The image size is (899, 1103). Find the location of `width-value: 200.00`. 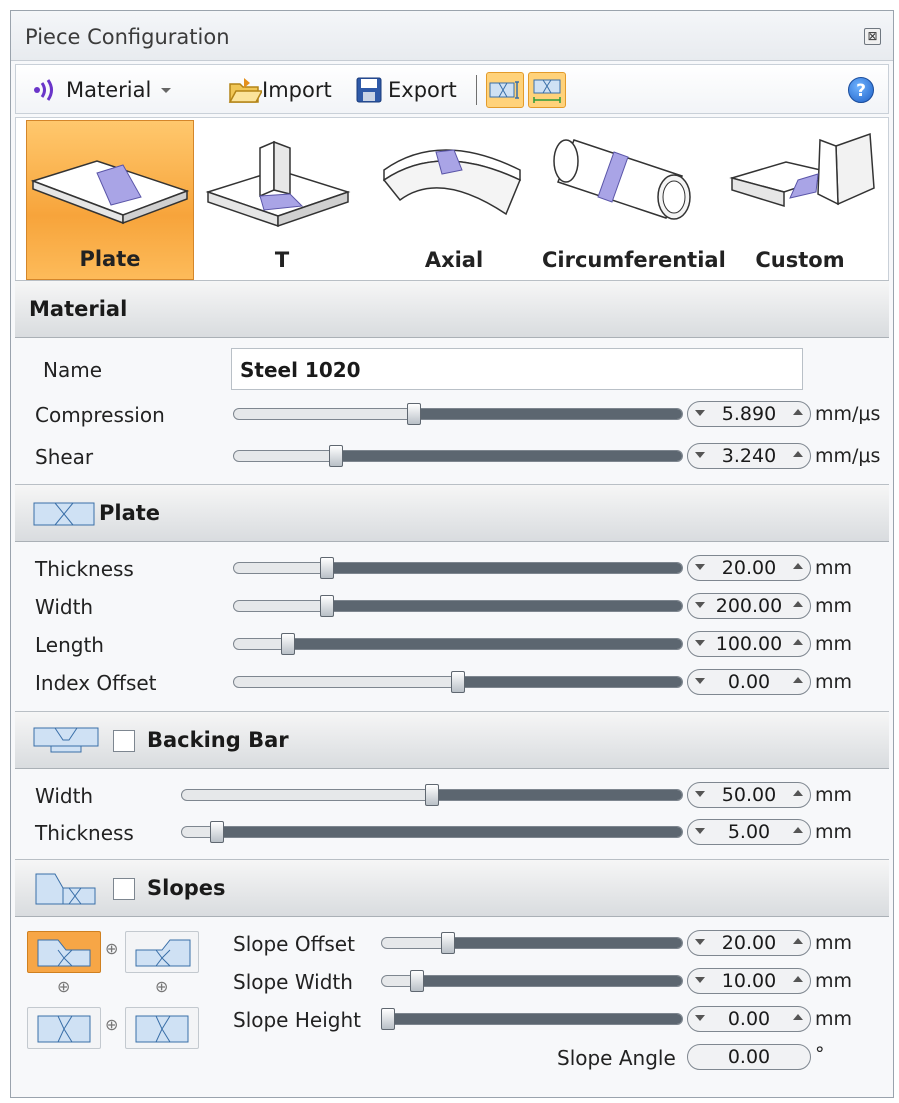

width-value: 200.00 is located at coordinates (749, 606).